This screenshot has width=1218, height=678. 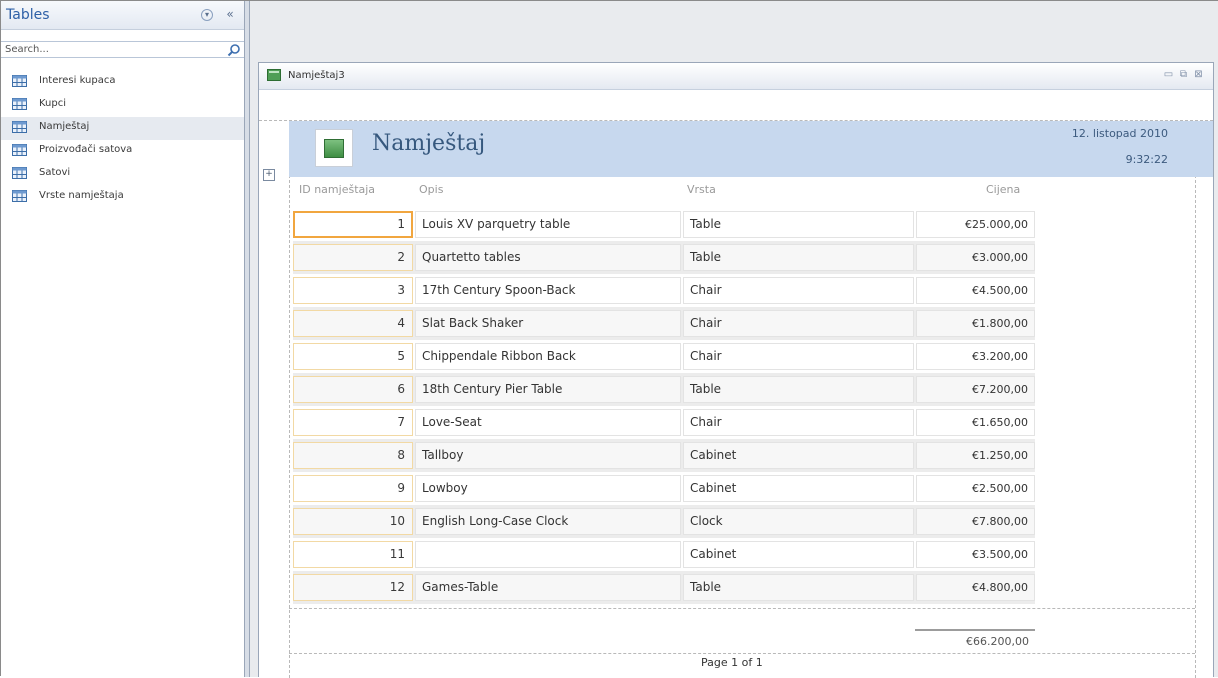 I want to click on cell-id: 10, so click(x=353, y=521).